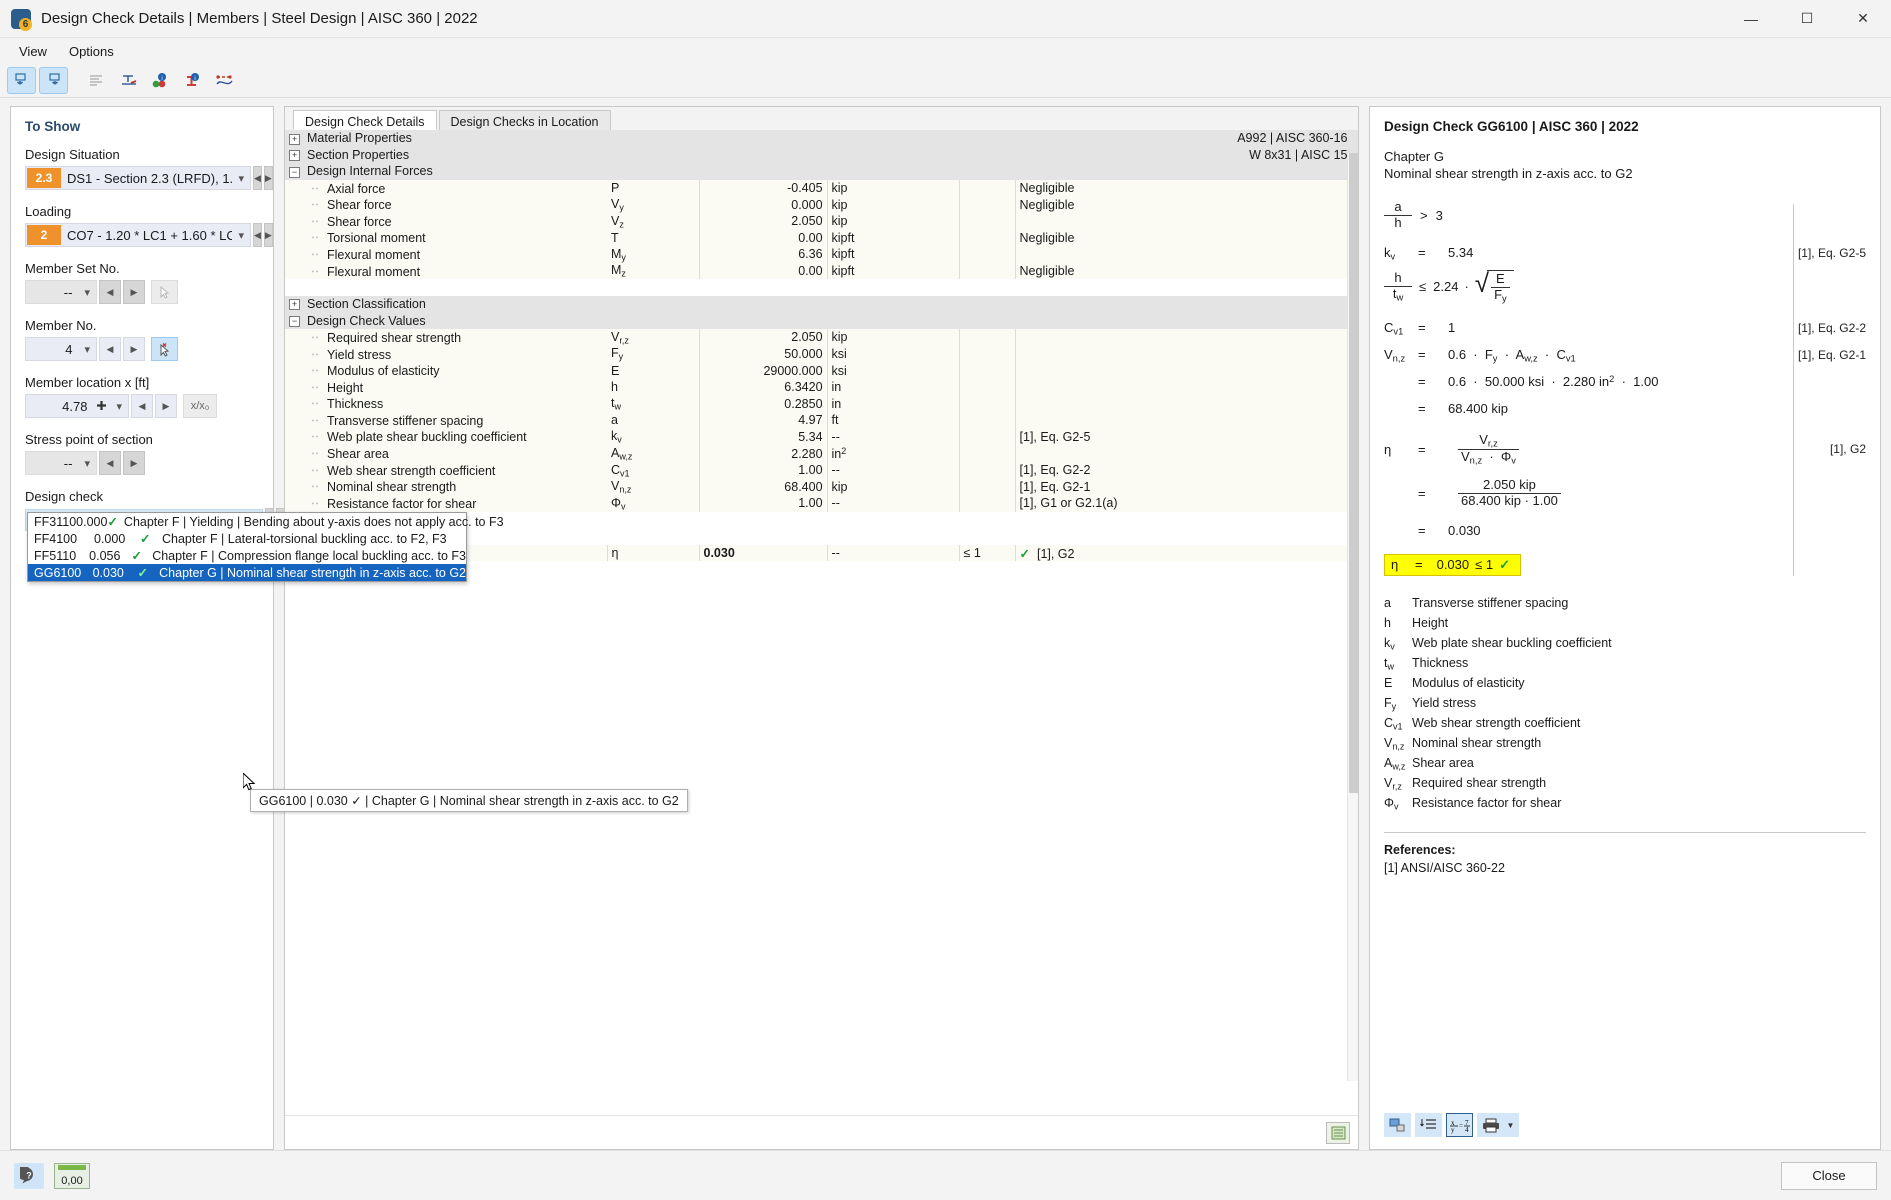  Describe the element at coordinates (257, 235) in the screenshot. I see `loading-prev-button: ◀` at that location.